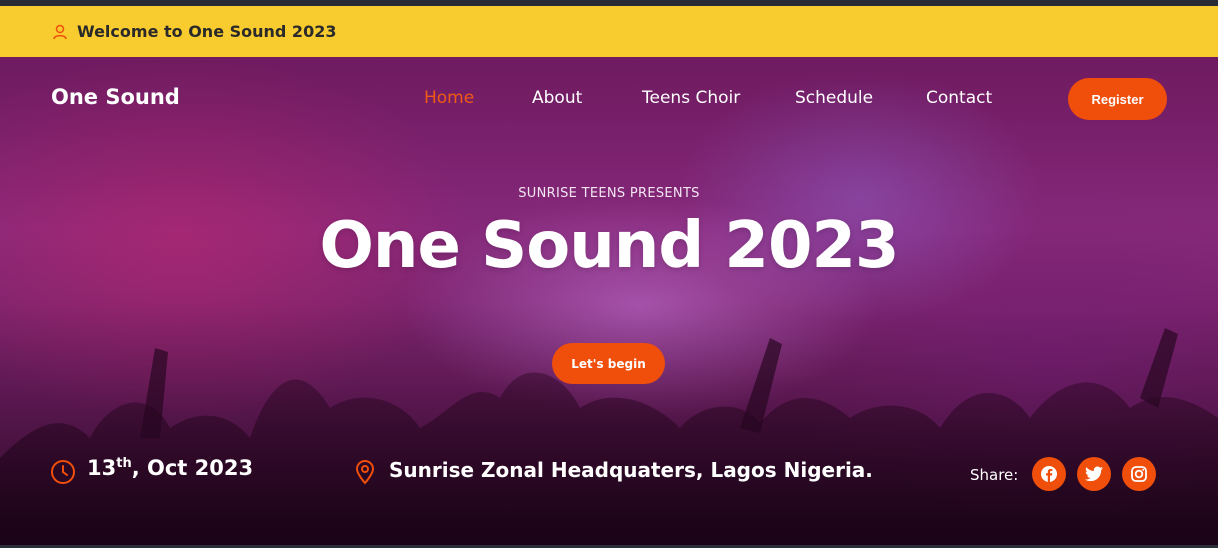 This screenshot has width=1218, height=548. What do you see at coordinates (1049, 474) in the screenshot?
I see `facebook-icon` at bounding box center [1049, 474].